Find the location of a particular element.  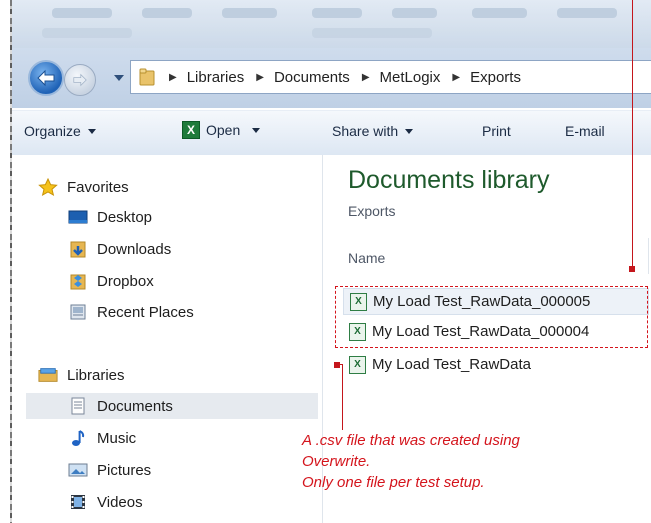

print-label: Print is located at coordinates (496, 131).